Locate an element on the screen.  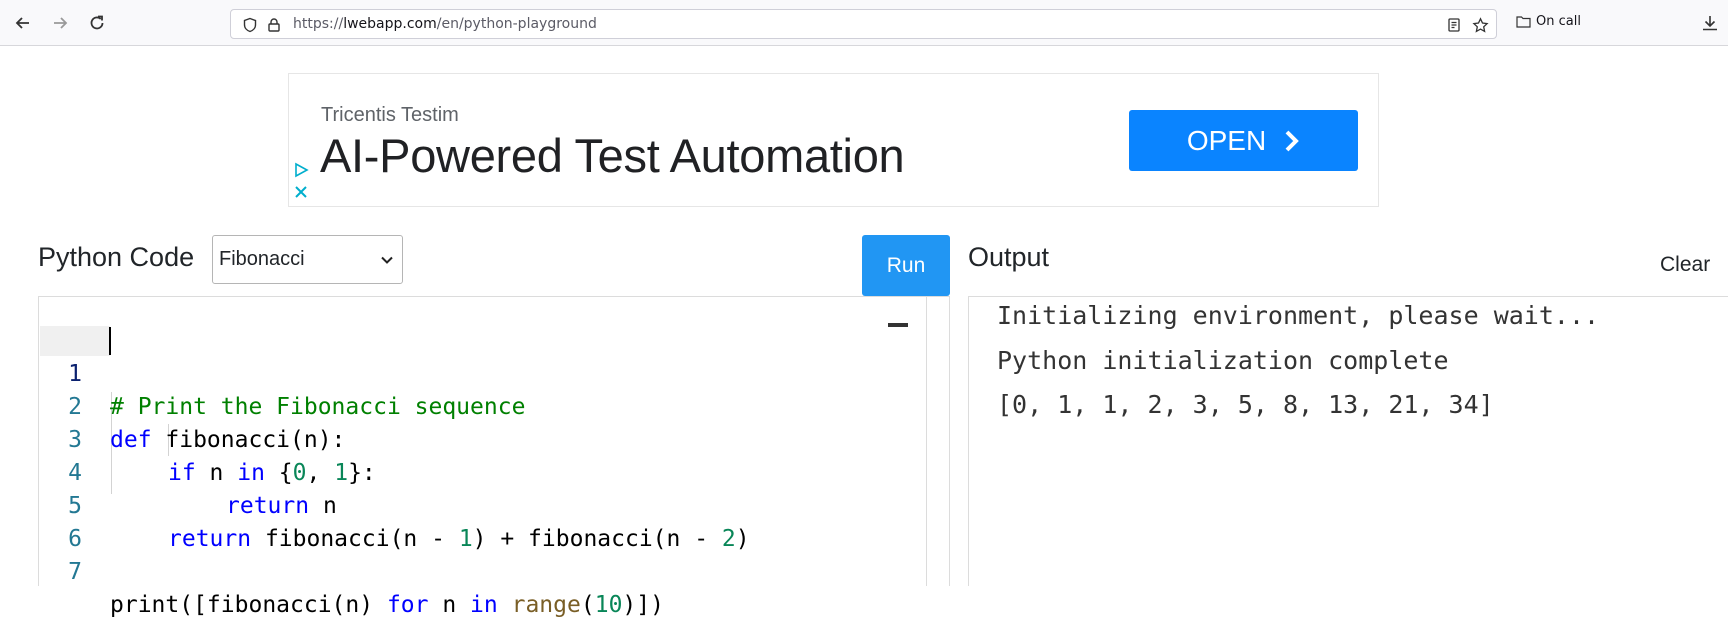
shield-icon is located at coordinates (250, 25).